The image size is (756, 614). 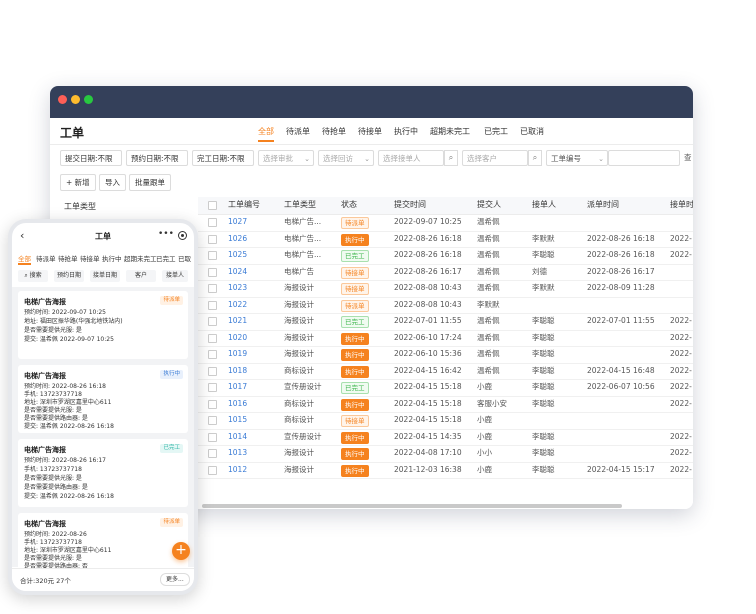 What do you see at coordinates (237, 354) in the screenshot?
I see `order-id-link: 1019` at bounding box center [237, 354].